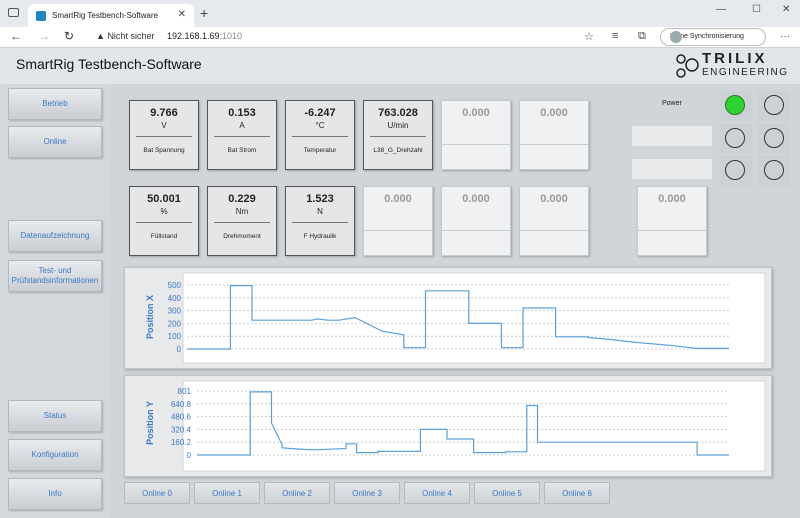 This screenshot has width=800, height=518. I want to click on power-indicator-light, so click(735, 105).